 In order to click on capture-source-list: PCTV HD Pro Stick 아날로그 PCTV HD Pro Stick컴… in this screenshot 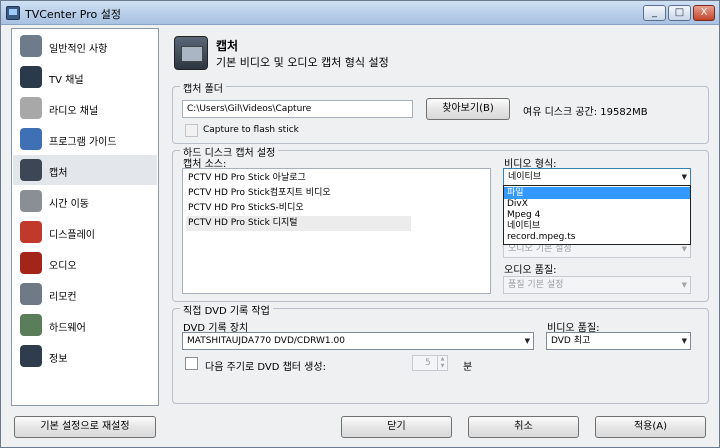, I will do `click(336, 231)`.